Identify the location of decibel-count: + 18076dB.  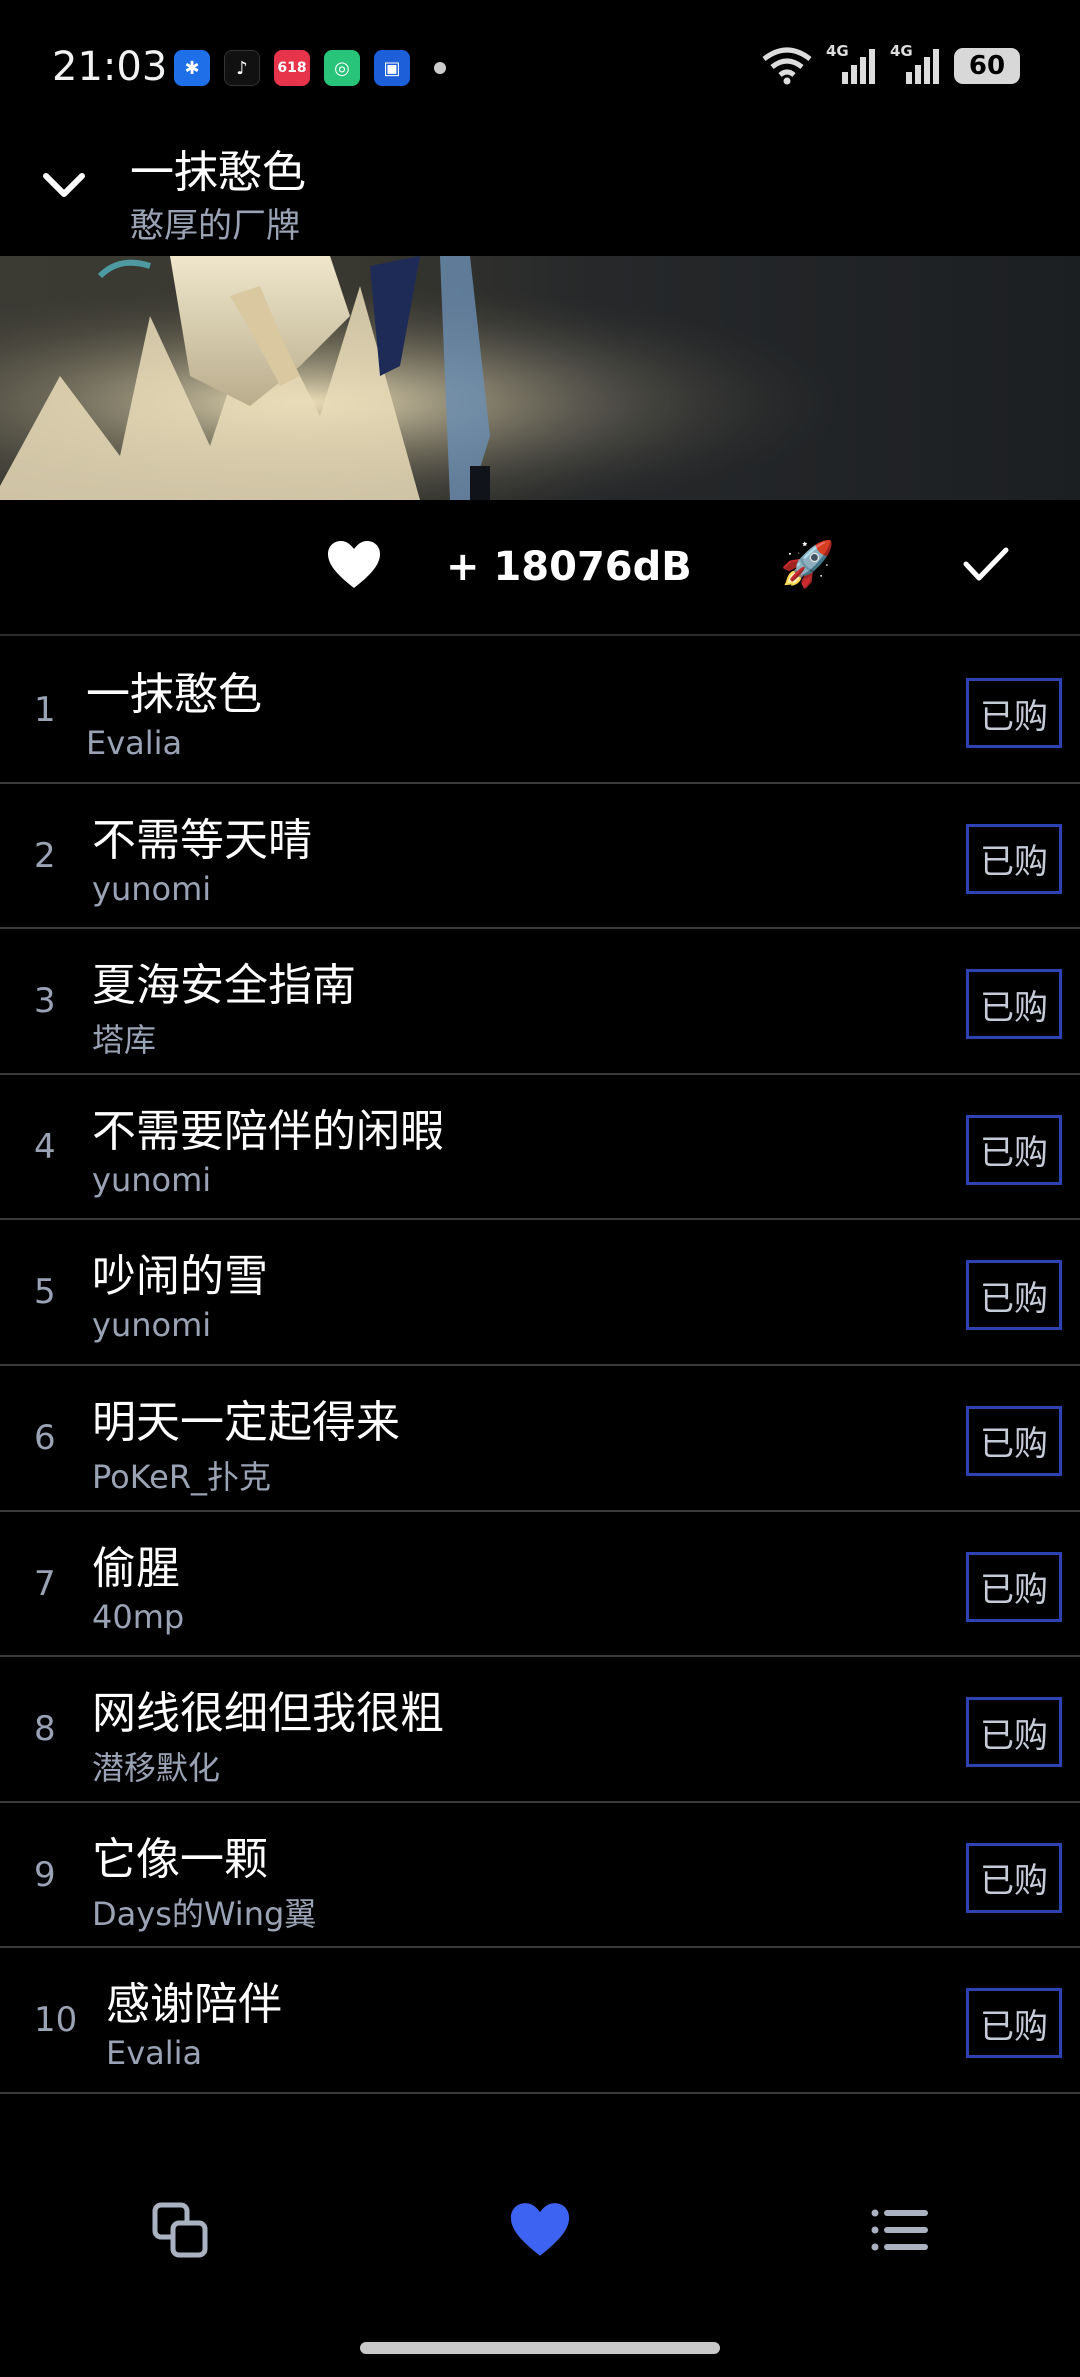
(569, 567).